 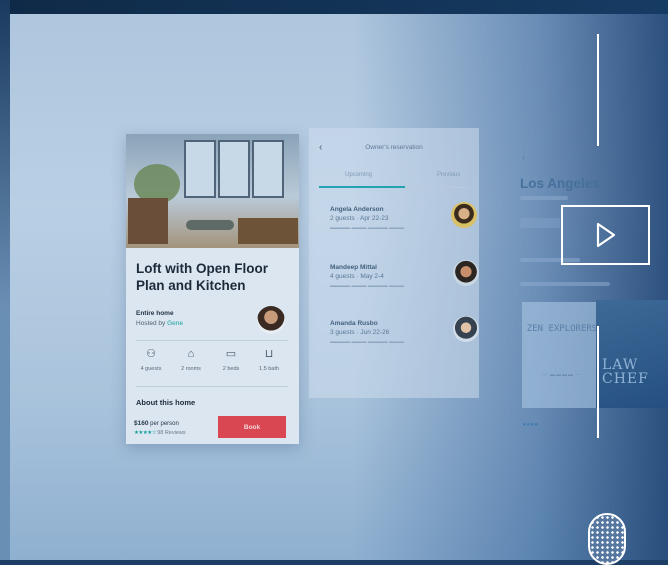 What do you see at coordinates (164, 424) in the screenshot?
I see `price-suffix: per person` at bounding box center [164, 424].